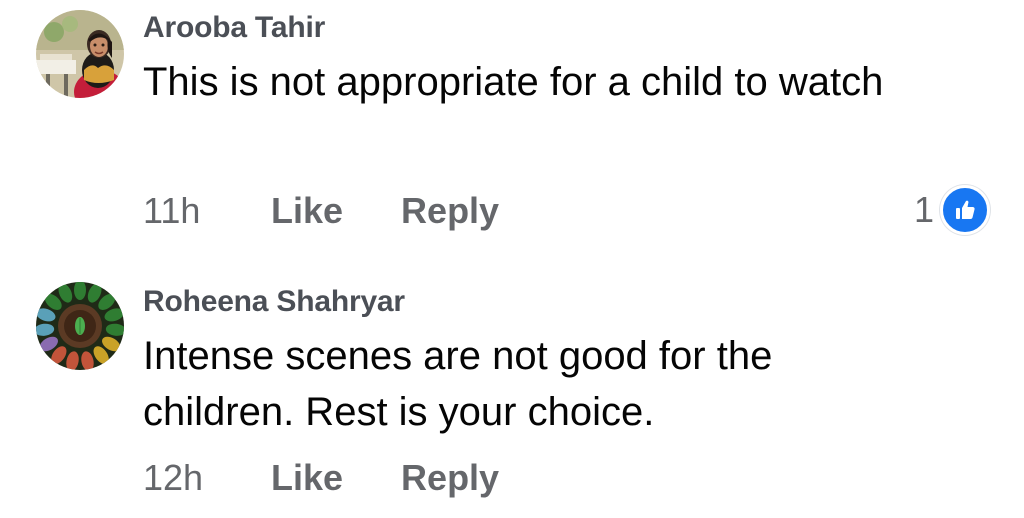 This screenshot has width=1024, height=518. I want to click on reaction-count: 1, so click(923, 209).